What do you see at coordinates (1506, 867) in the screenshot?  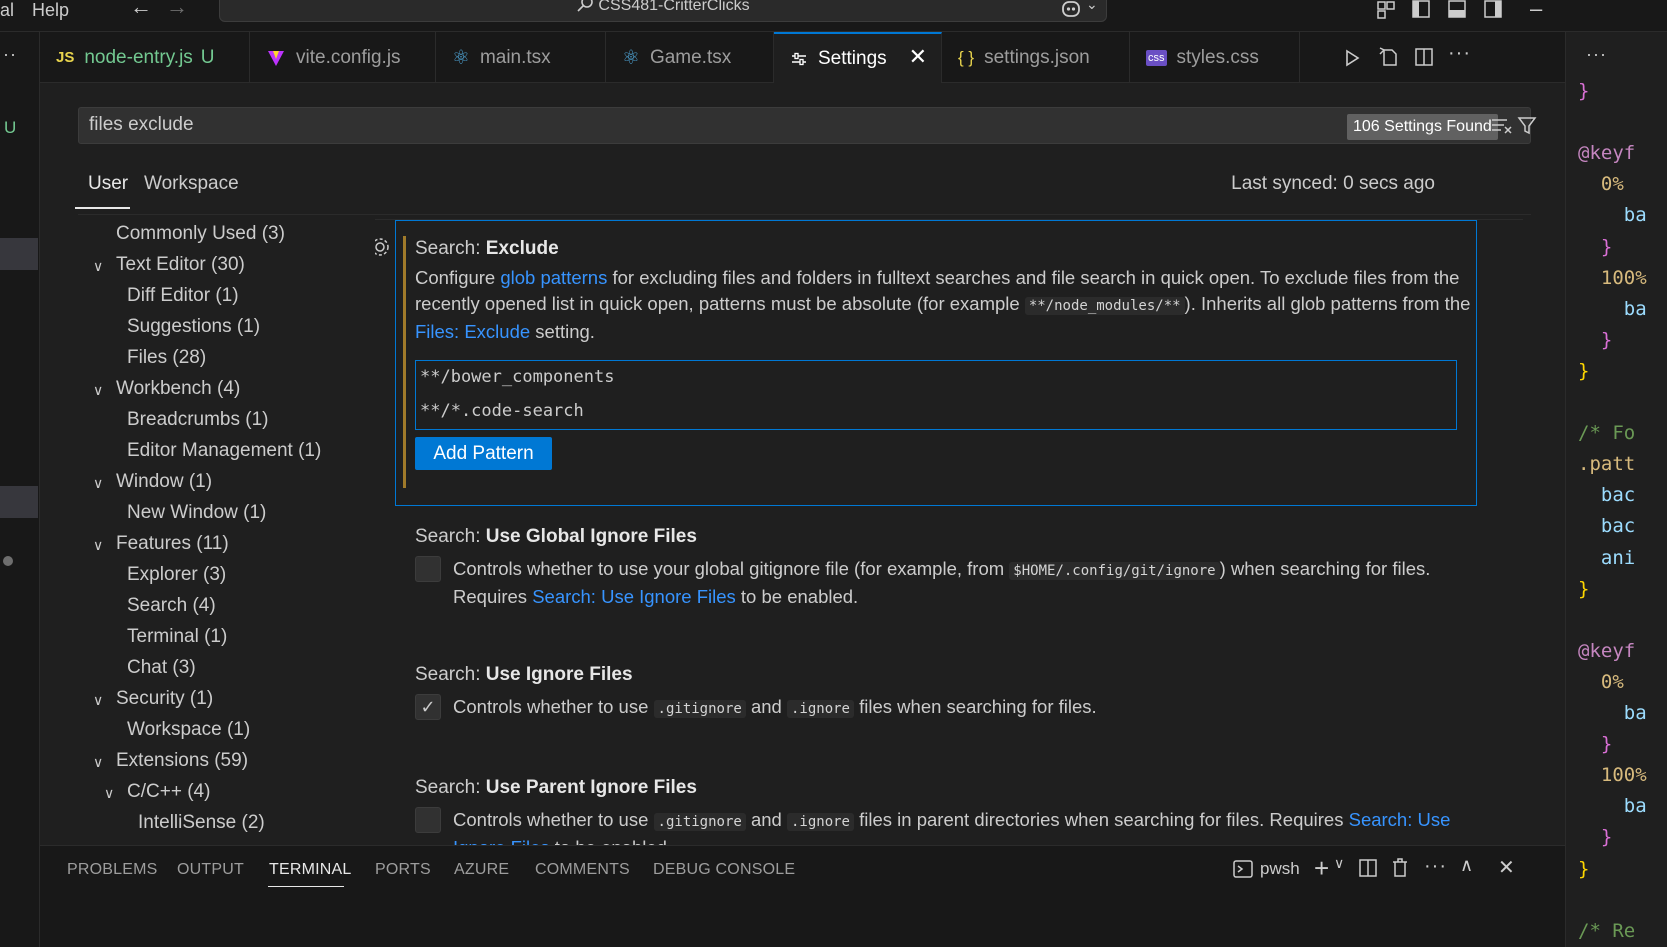 I see `close-panel-icon: ✕` at bounding box center [1506, 867].